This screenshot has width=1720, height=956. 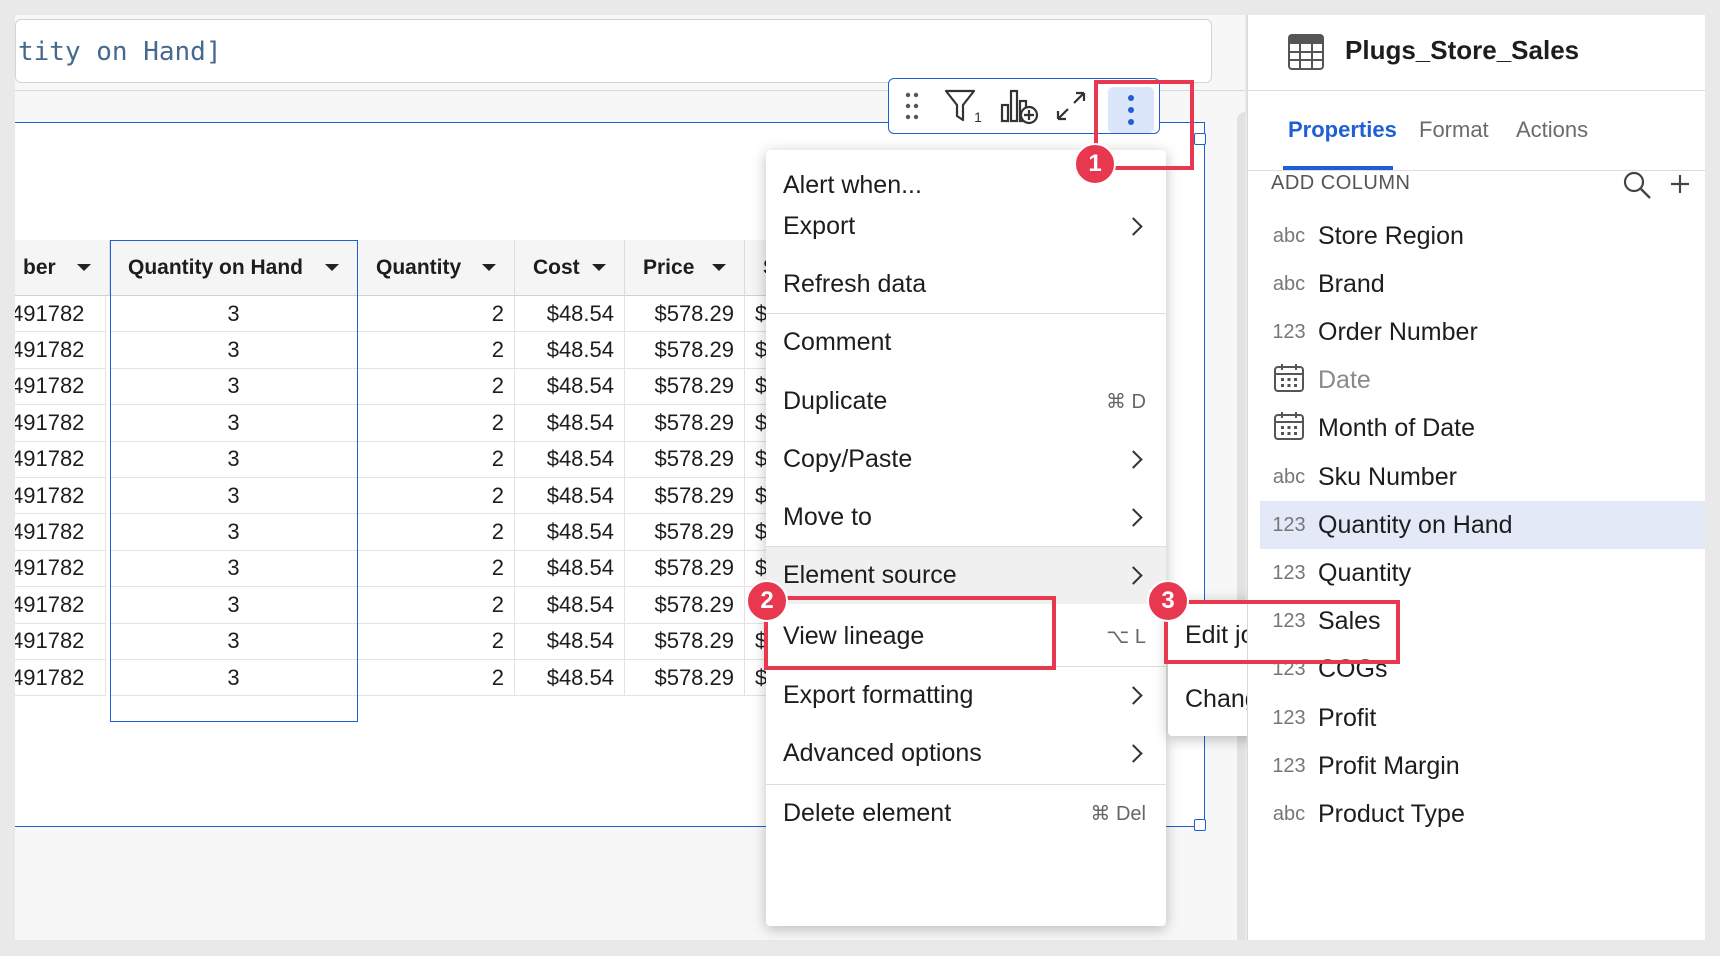 What do you see at coordinates (966, 401) in the screenshot?
I see `menu-item-duplicate: Duplicate ⌘ D` at bounding box center [966, 401].